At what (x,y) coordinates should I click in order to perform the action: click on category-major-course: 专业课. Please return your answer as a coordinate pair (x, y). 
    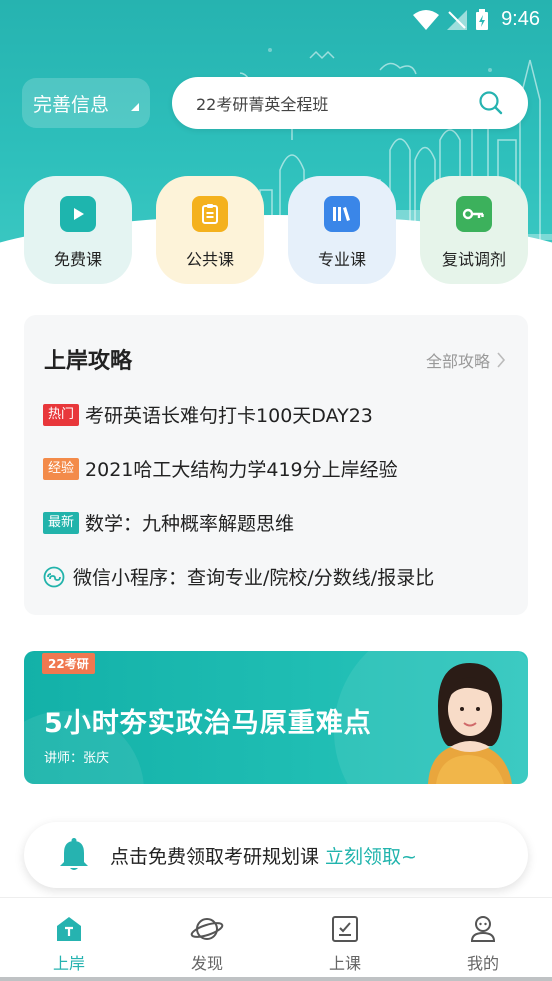
    Looking at the image, I should click on (342, 230).